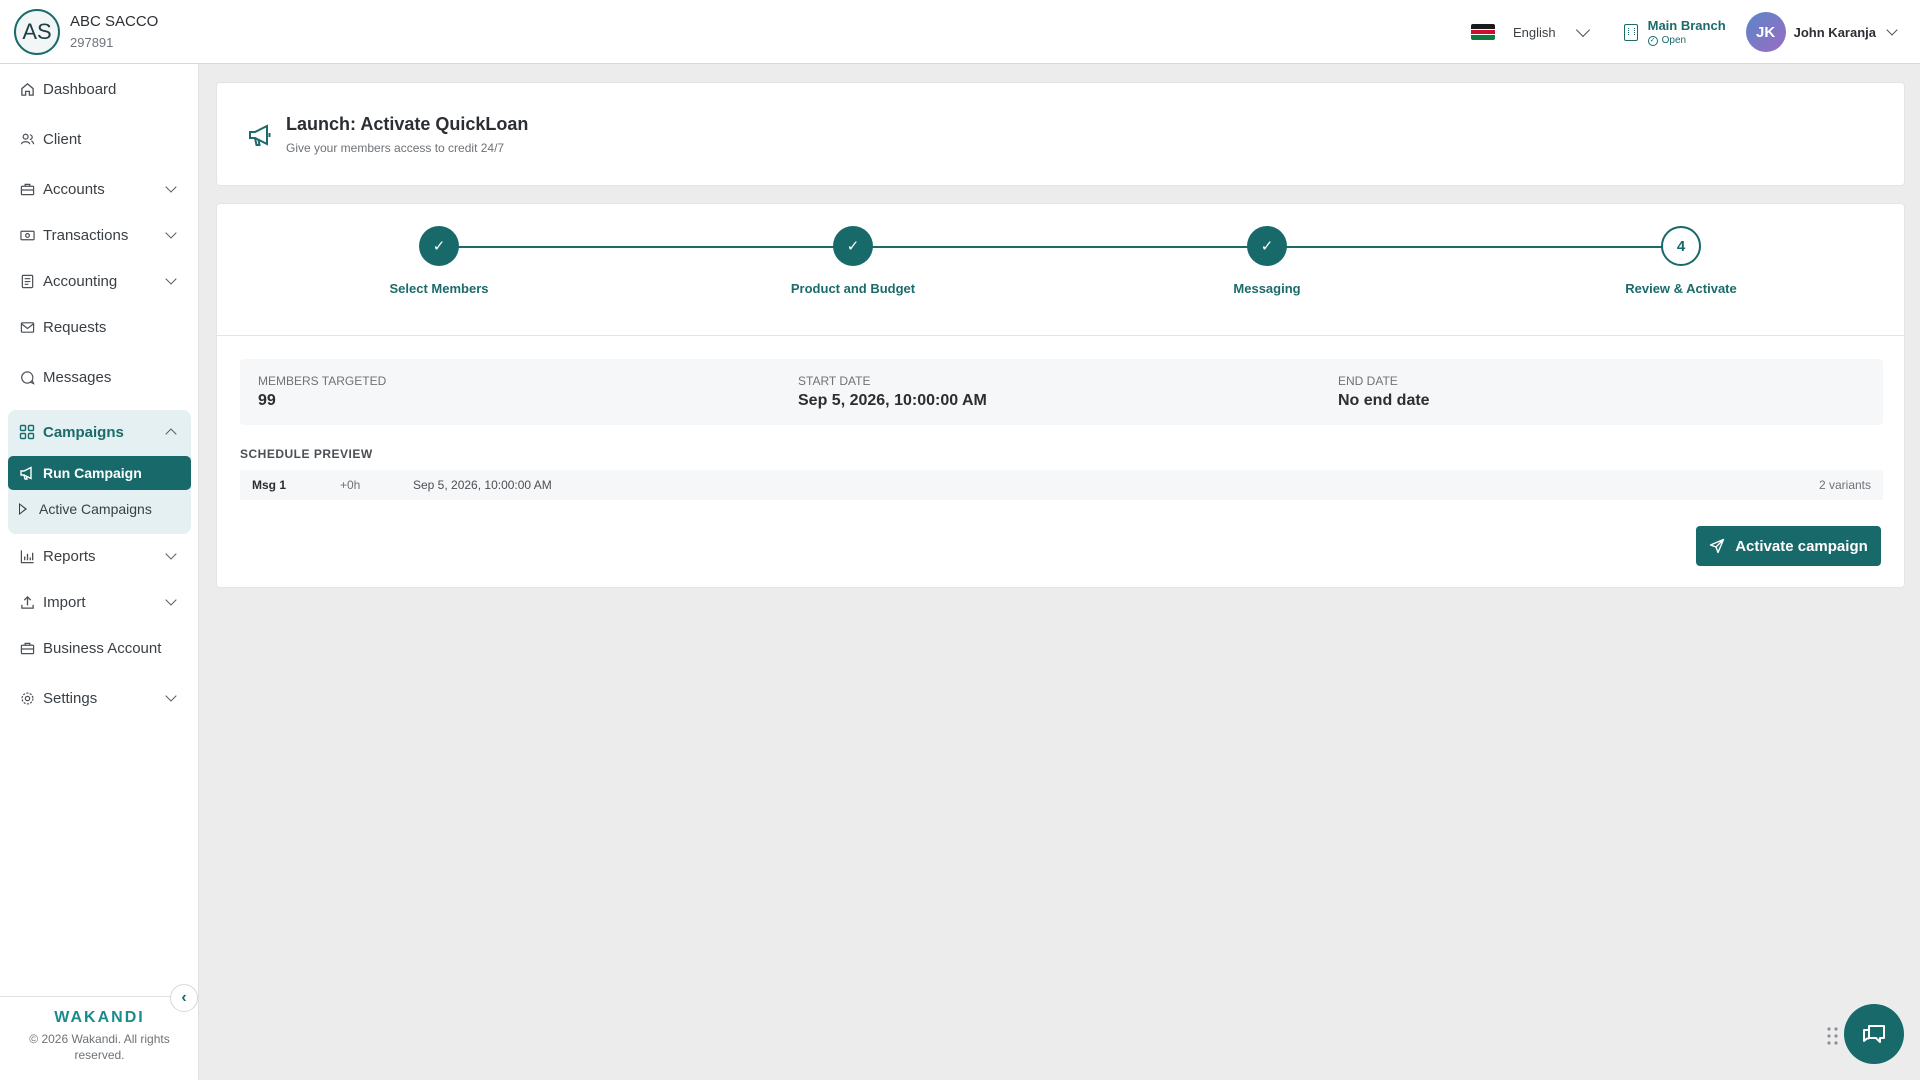 The image size is (1920, 1080). Describe the element at coordinates (1384, 391) in the screenshot. I see `end-date: END DATE No end date` at that location.